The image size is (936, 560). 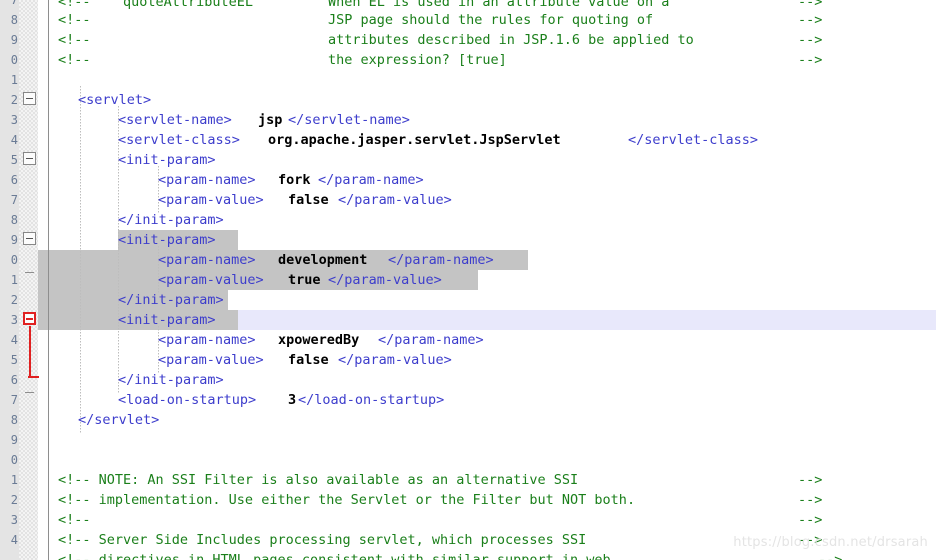 What do you see at coordinates (491, 20) in the screenshot?
I see `code-comment: JSP page should the rules for quoting of` at bounding box center [491, 20].